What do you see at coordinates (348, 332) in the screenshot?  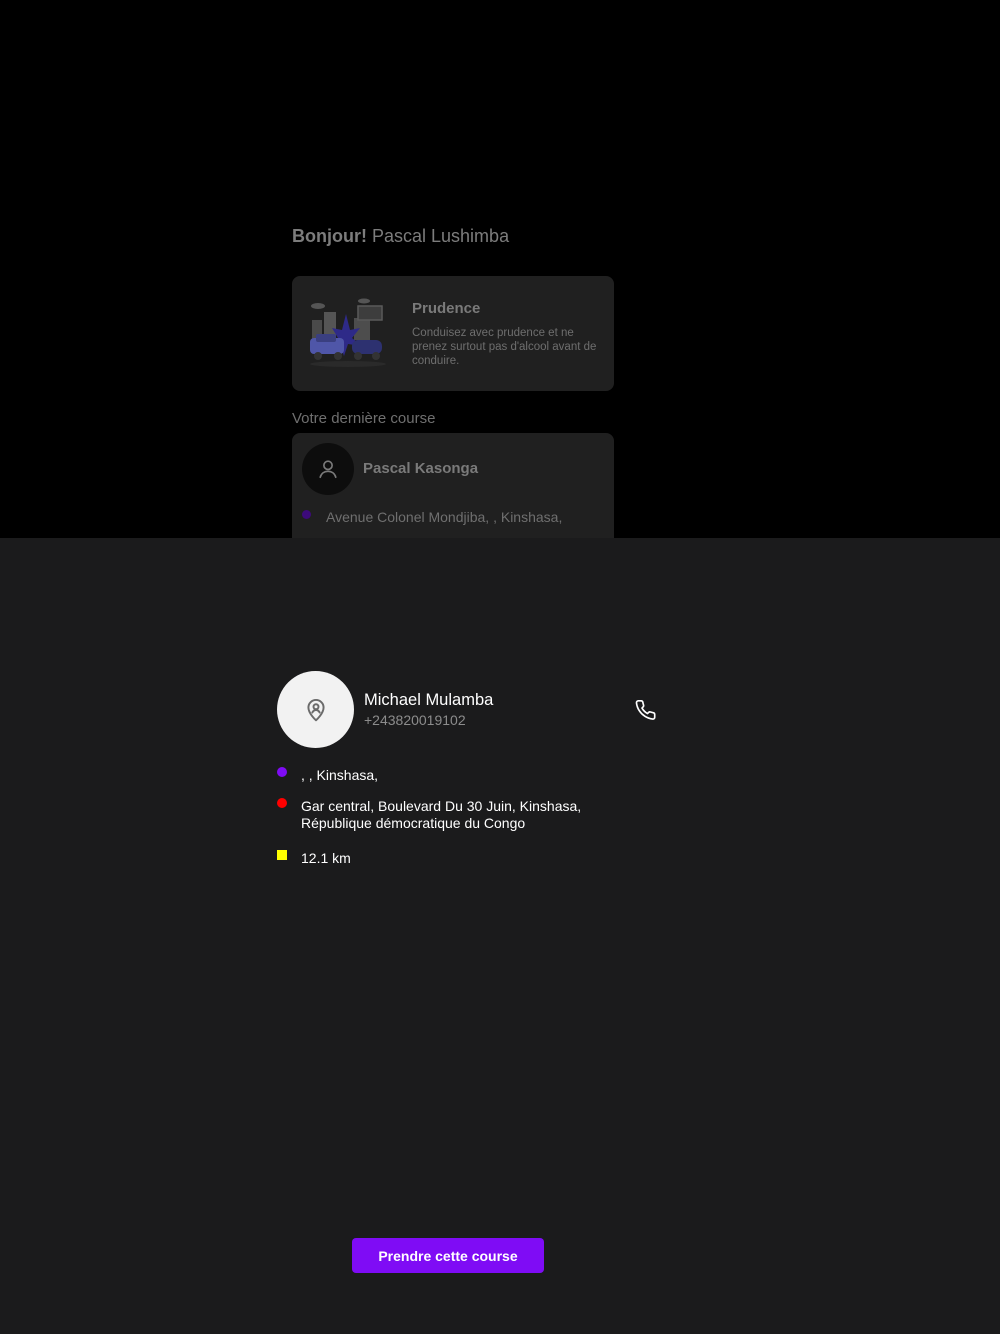 I see `car-crash-illustration` at bounding box center [348, 332].